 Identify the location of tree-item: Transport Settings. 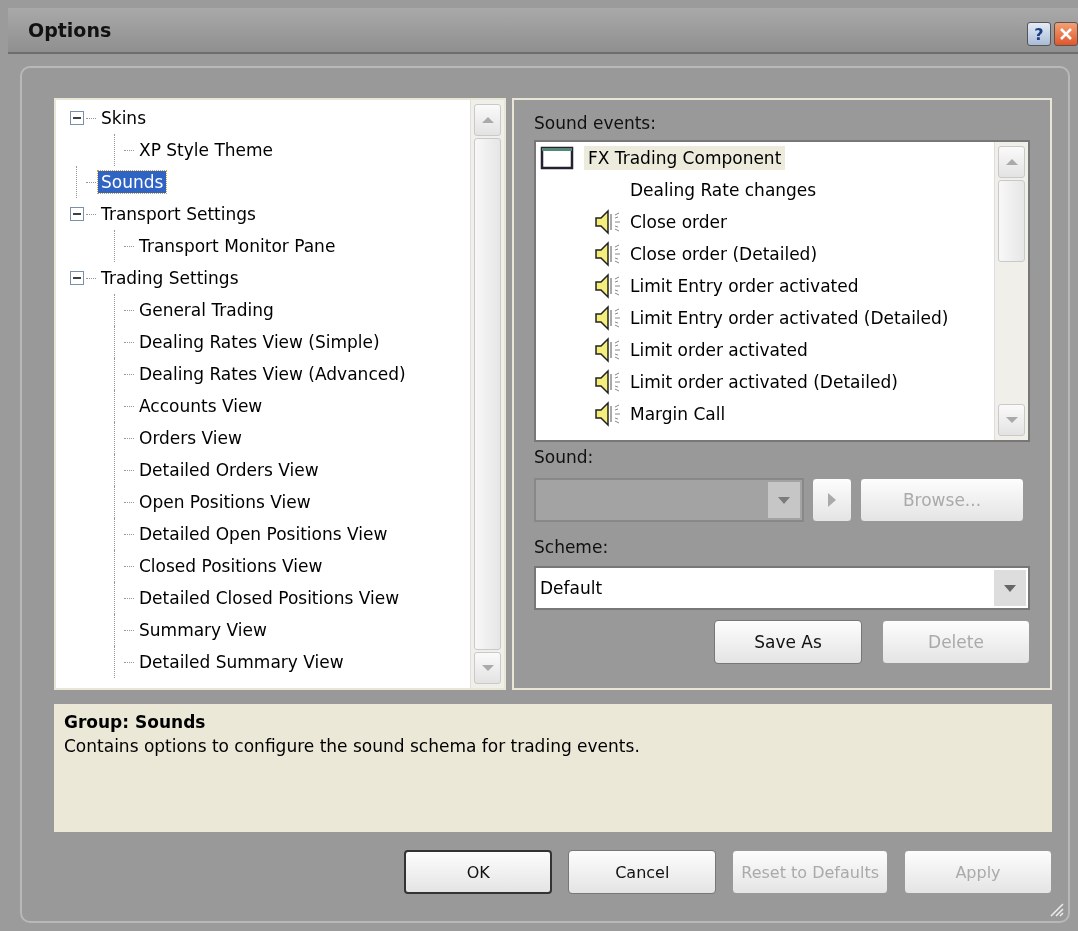
(178, 214).